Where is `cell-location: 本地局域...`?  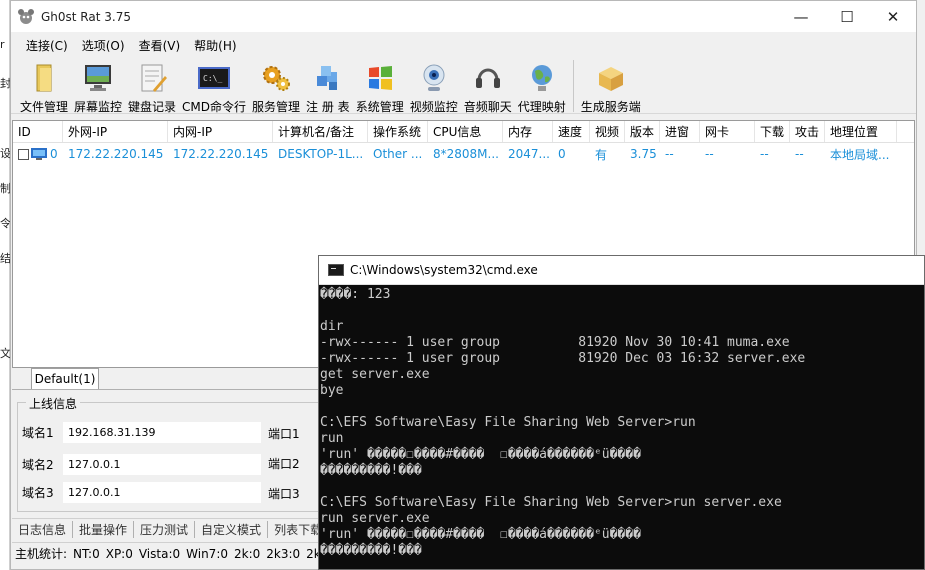
cell-location: 本地局域... is located at coordinates (860, 154).